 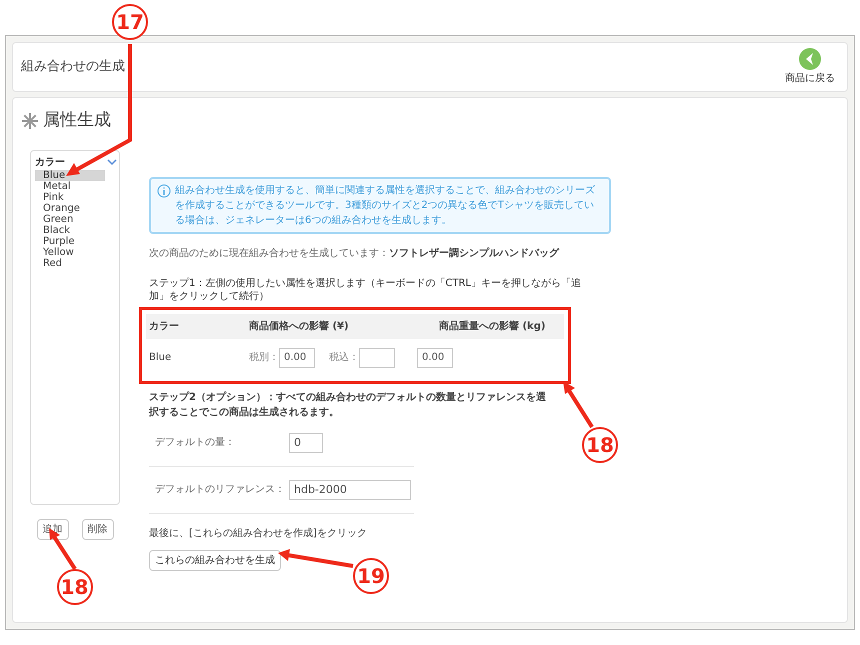 What do you see at coordinates (195, 443) in the screenshot?
I see `field-label: デフォルトの量：` at bounding box center [195, 443].